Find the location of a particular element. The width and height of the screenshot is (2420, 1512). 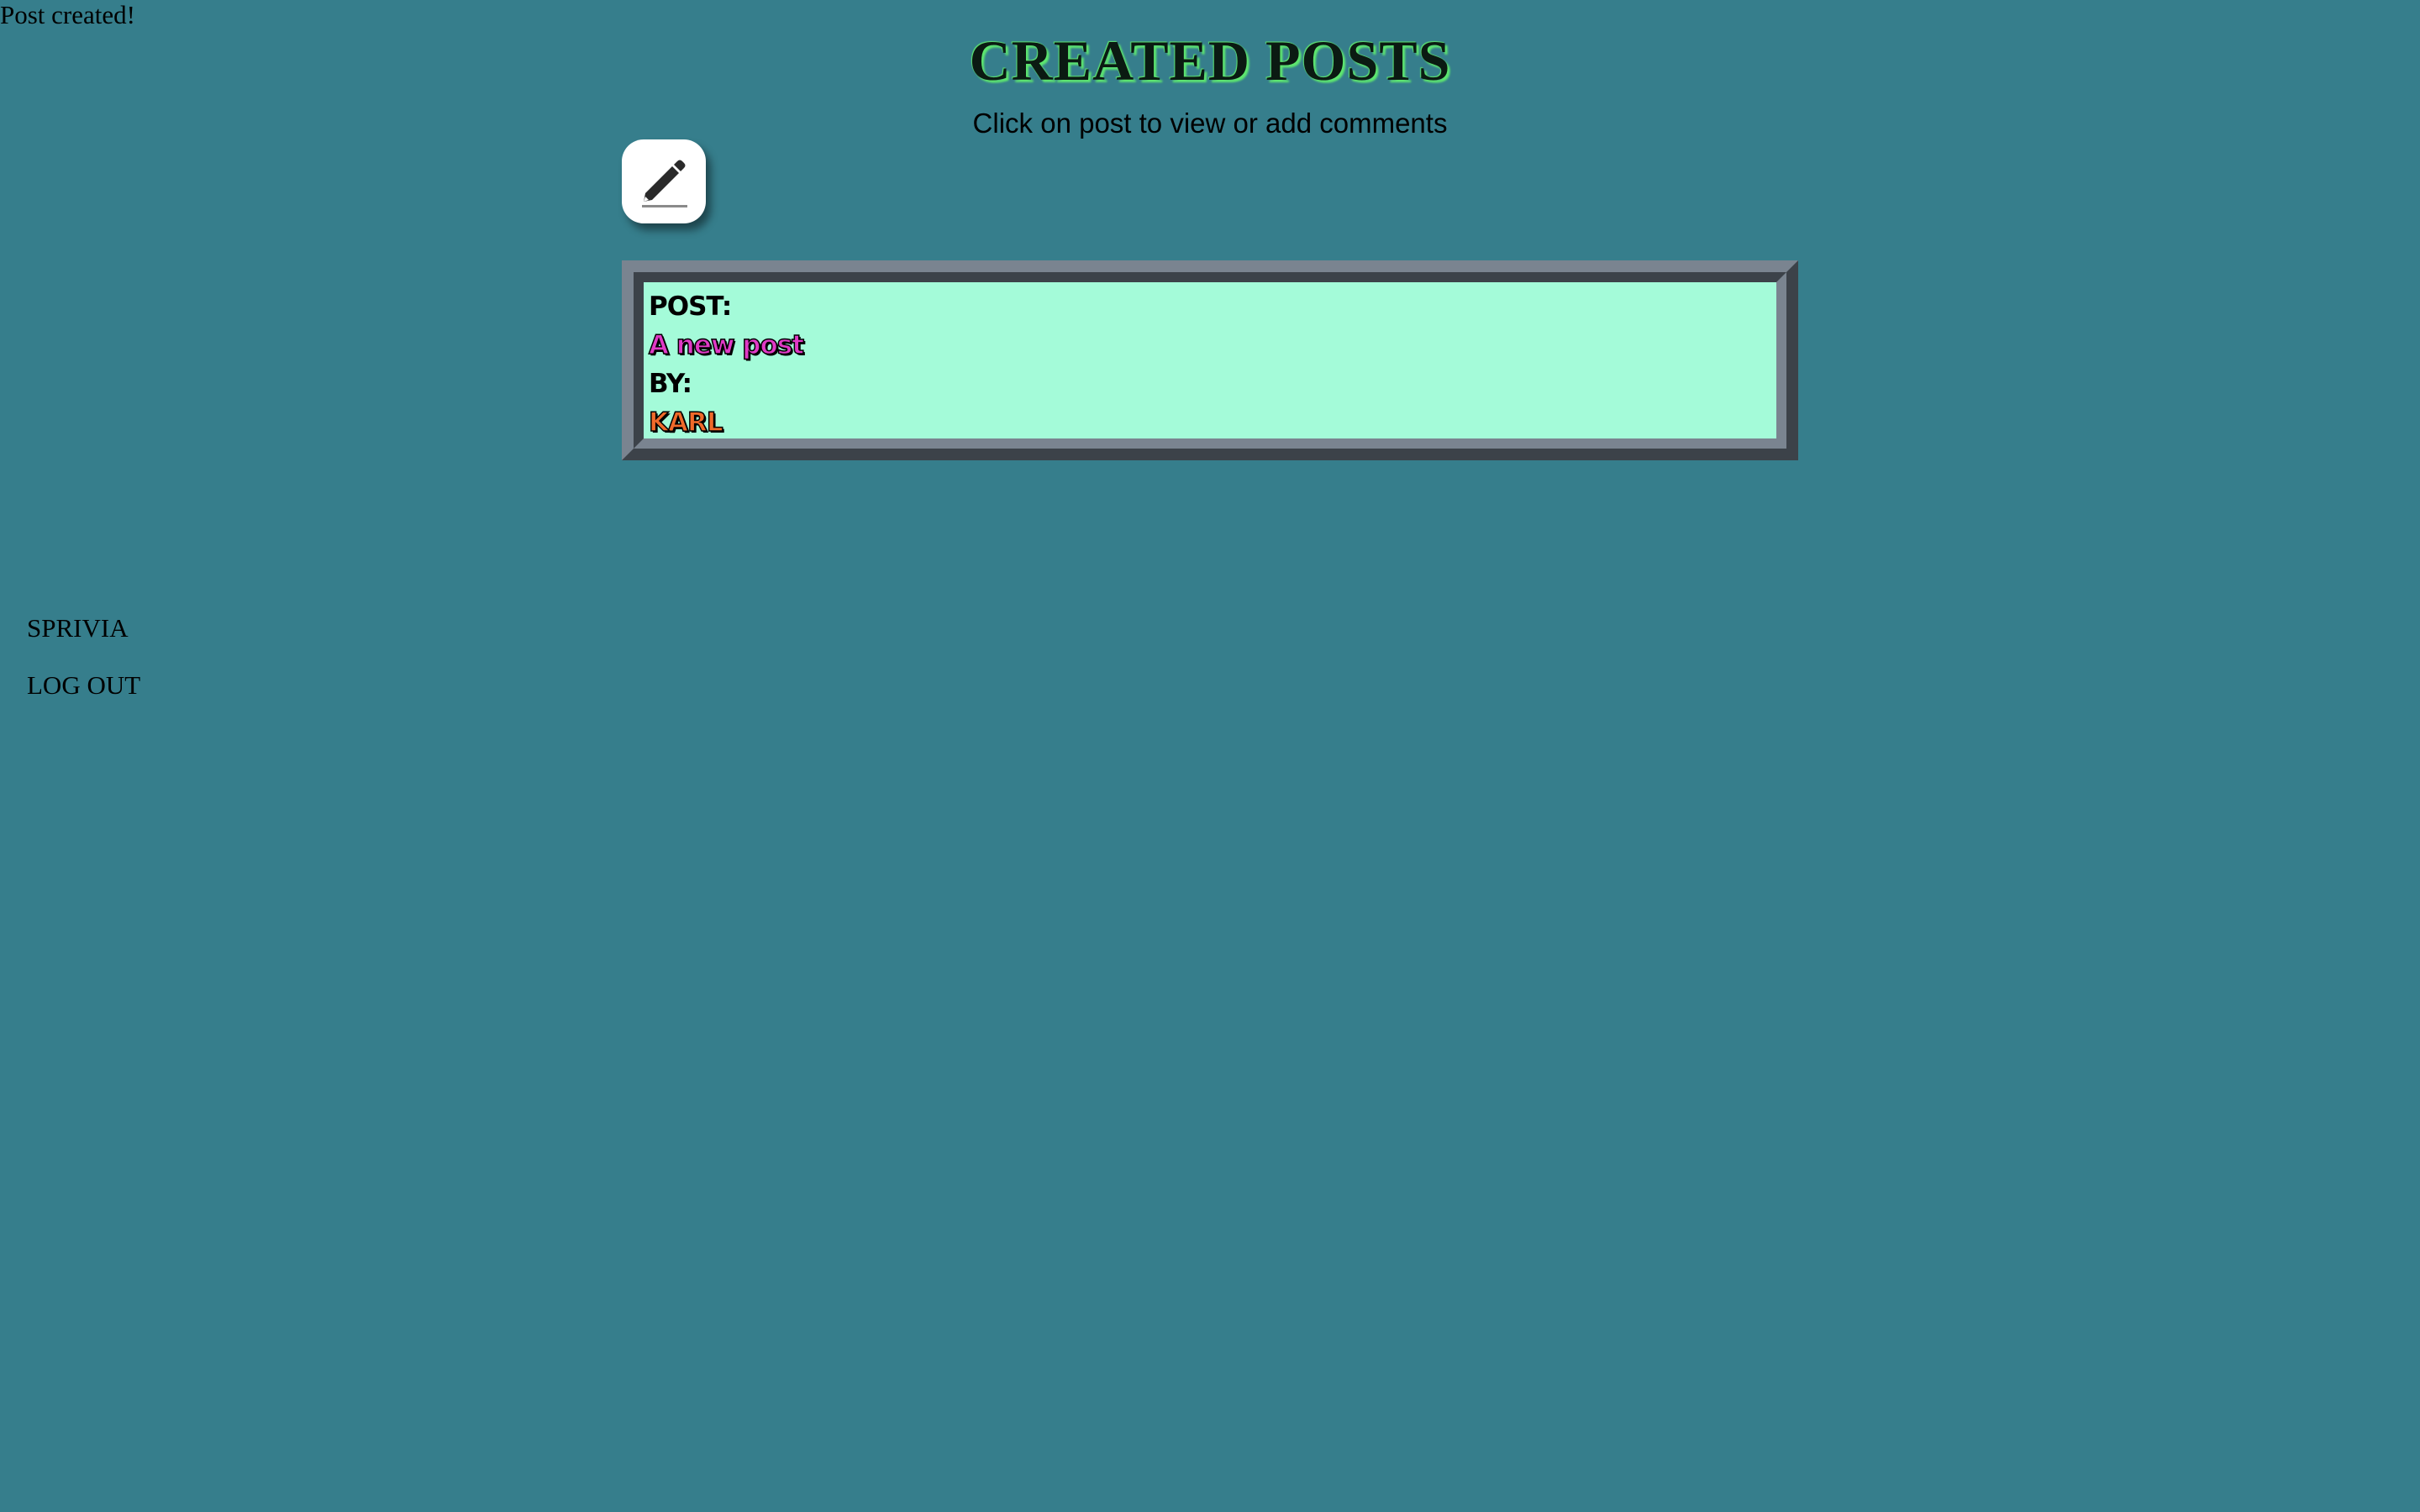

side-nav: SPRIVIA LOG OUT is located at coordinates (83, 669).